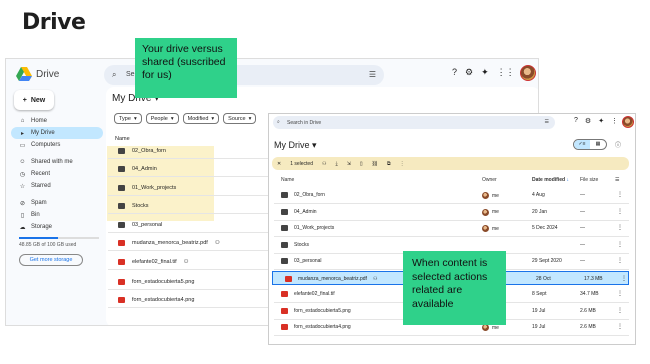 The width and height of the screenshot is (650, 364). I want to click on sidebar-item-my-drive: ▸ My Drive, so click(57, 133).